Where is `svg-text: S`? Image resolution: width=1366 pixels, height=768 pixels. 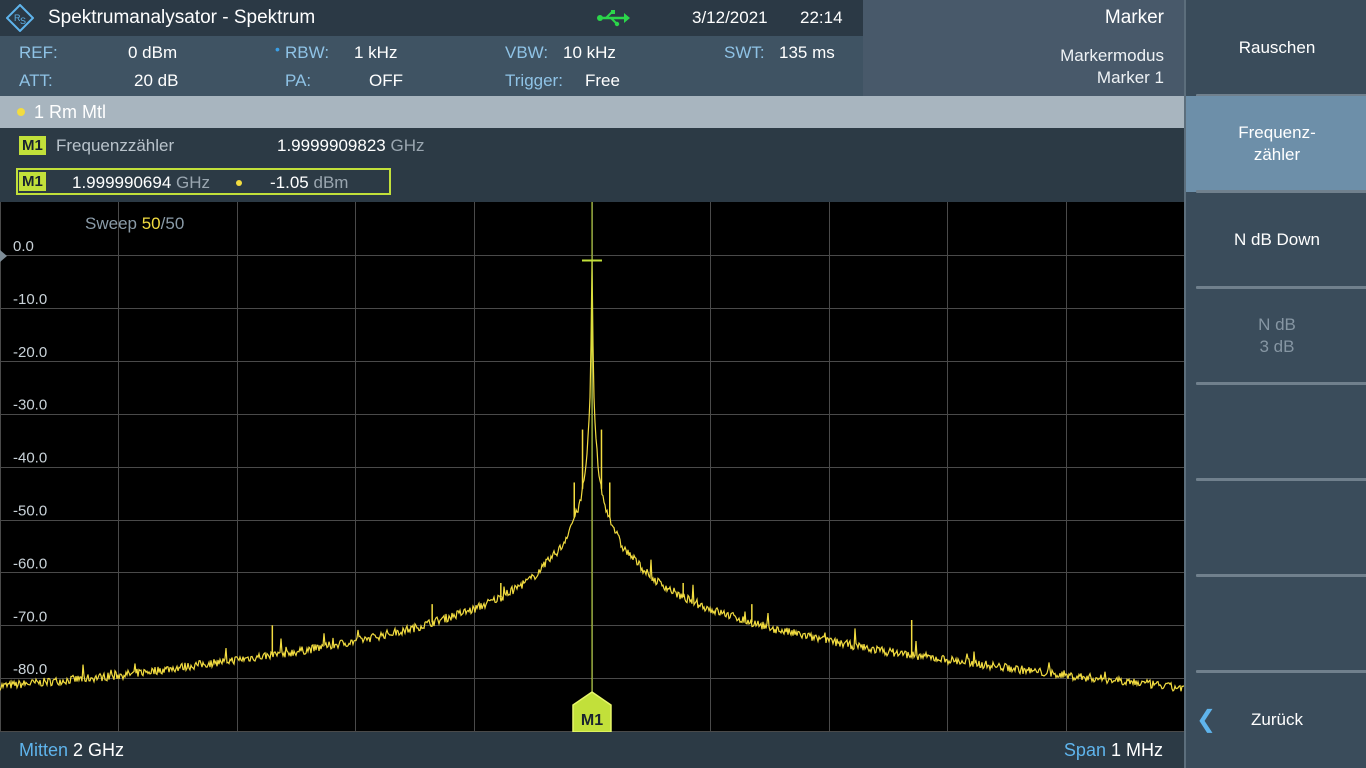 svg-text: S is located at coordinates (23, 21).